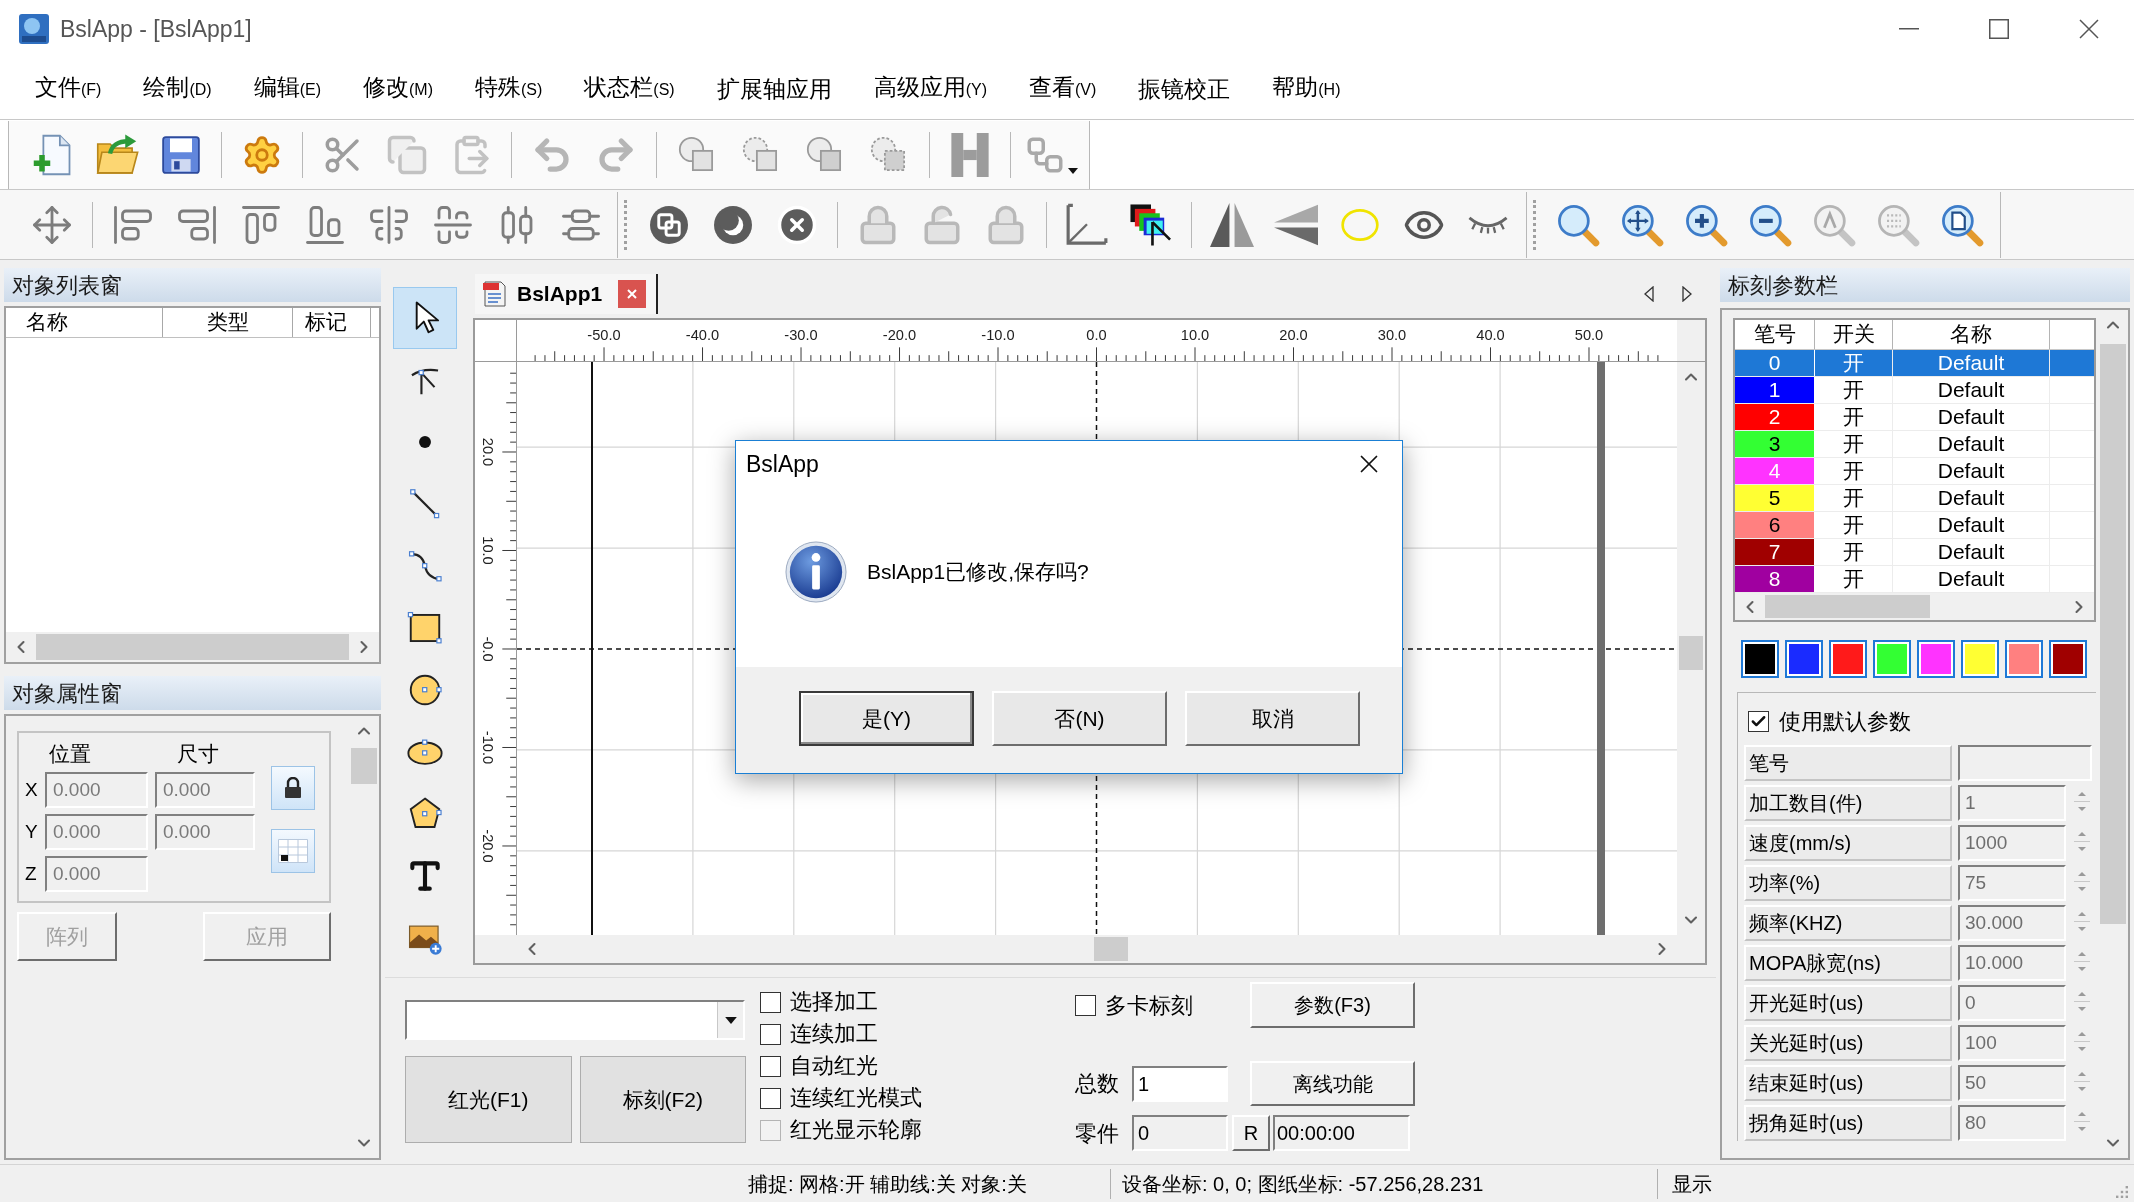  I want to click on menu-item: 状态栏(S), so click(629, 88).